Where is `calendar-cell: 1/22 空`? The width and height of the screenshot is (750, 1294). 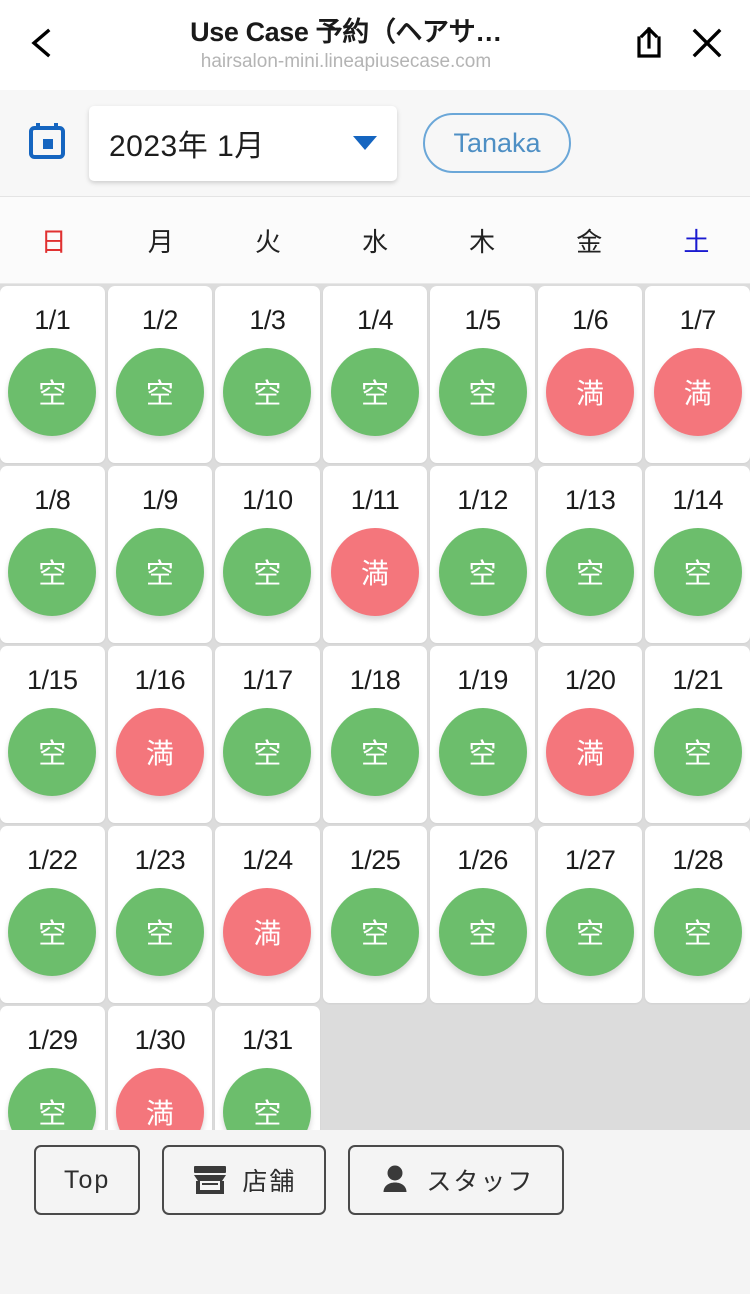
calendar-cell: 1/22 空 is located at coordinates (52, 914).